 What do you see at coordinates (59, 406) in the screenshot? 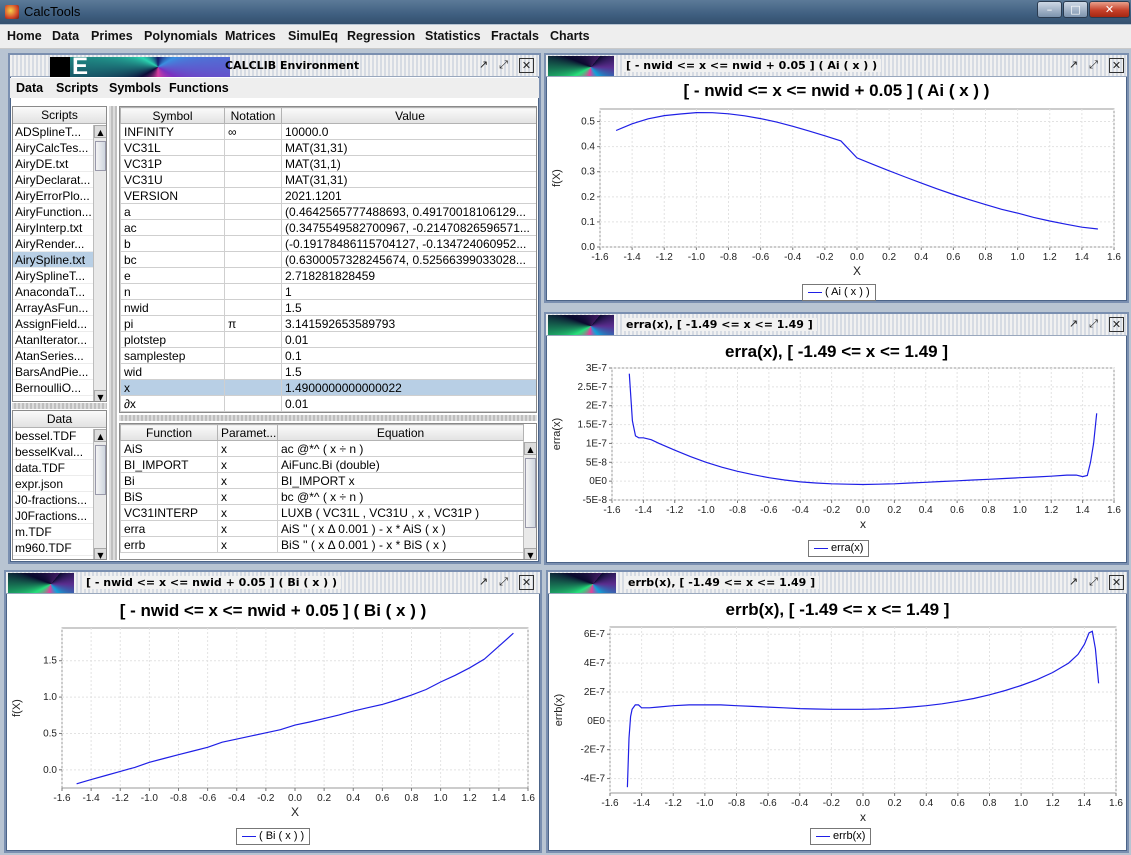
I see `scripts-data-splitter` at bounding box center [59, 406].